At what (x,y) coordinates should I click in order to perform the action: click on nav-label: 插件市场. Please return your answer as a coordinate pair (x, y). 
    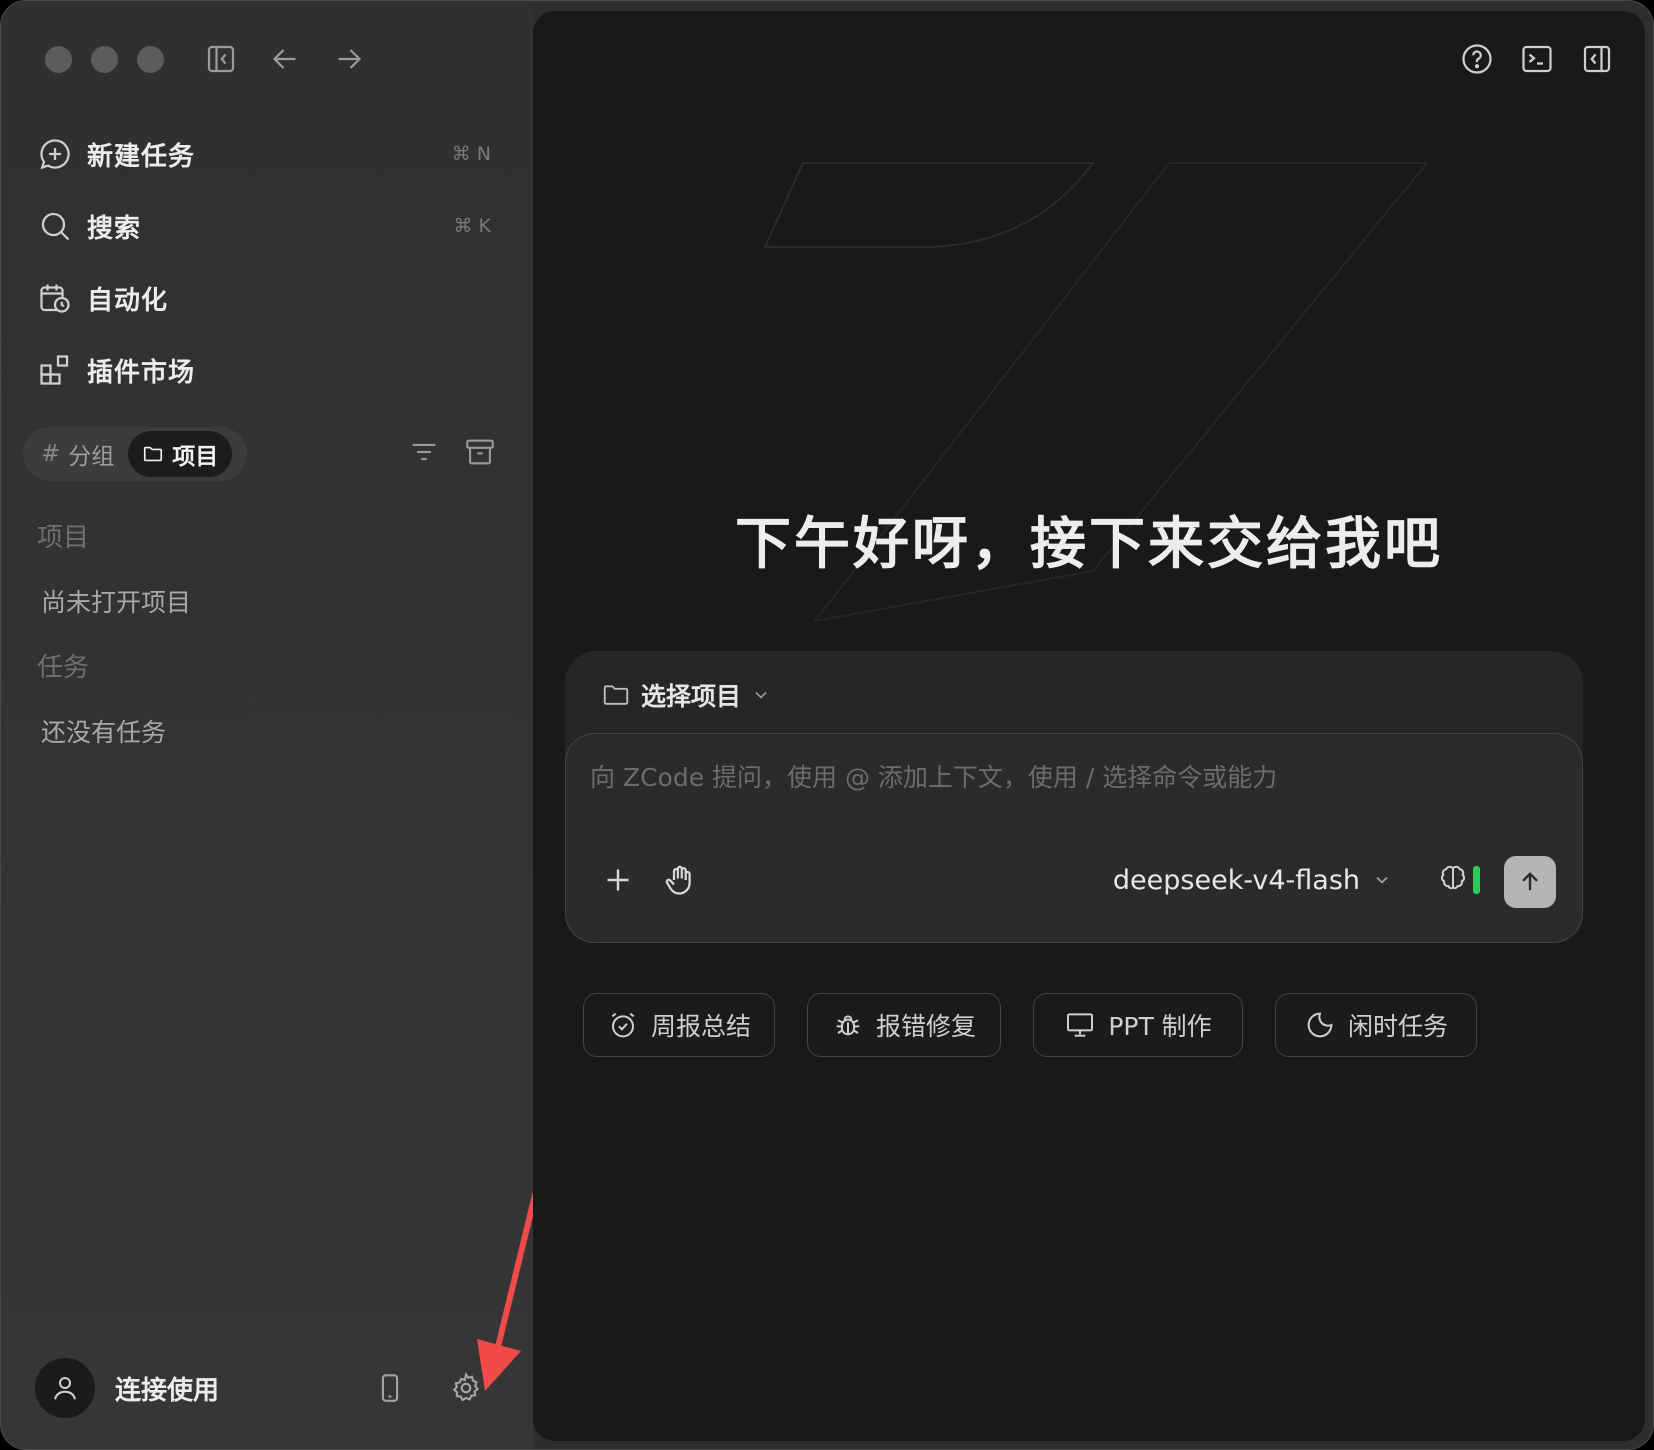
    Looking at the image, I should click on (141, 372).